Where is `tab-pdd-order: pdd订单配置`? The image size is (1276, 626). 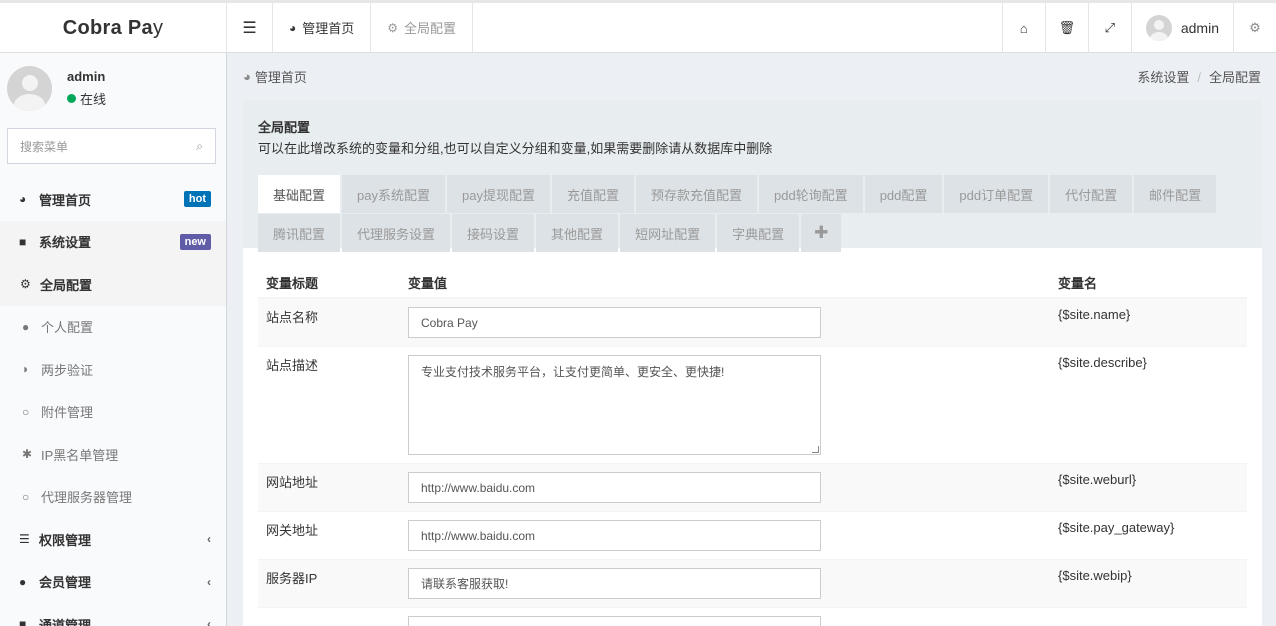
tab-pdd-order: pdd订单配置 is located at coordinates (996, 194).